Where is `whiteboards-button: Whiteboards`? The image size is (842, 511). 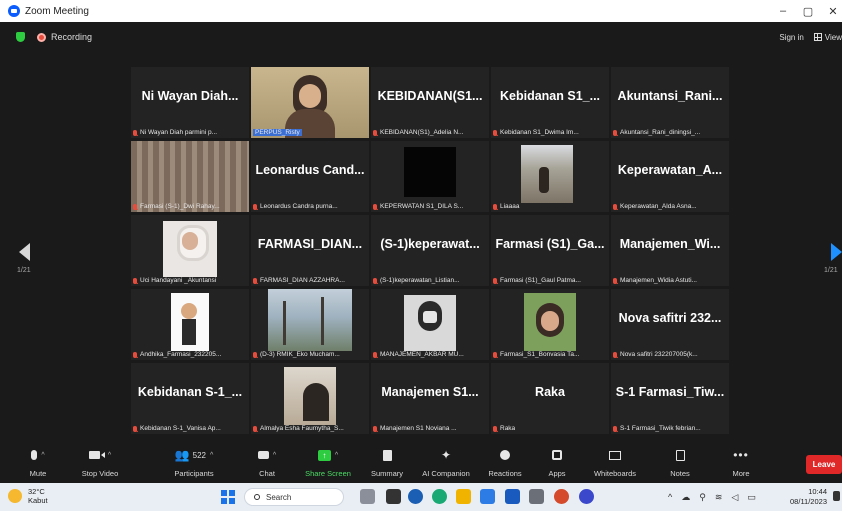
whiteboards-button: Whiteboards is located at coordinates (615, 462).